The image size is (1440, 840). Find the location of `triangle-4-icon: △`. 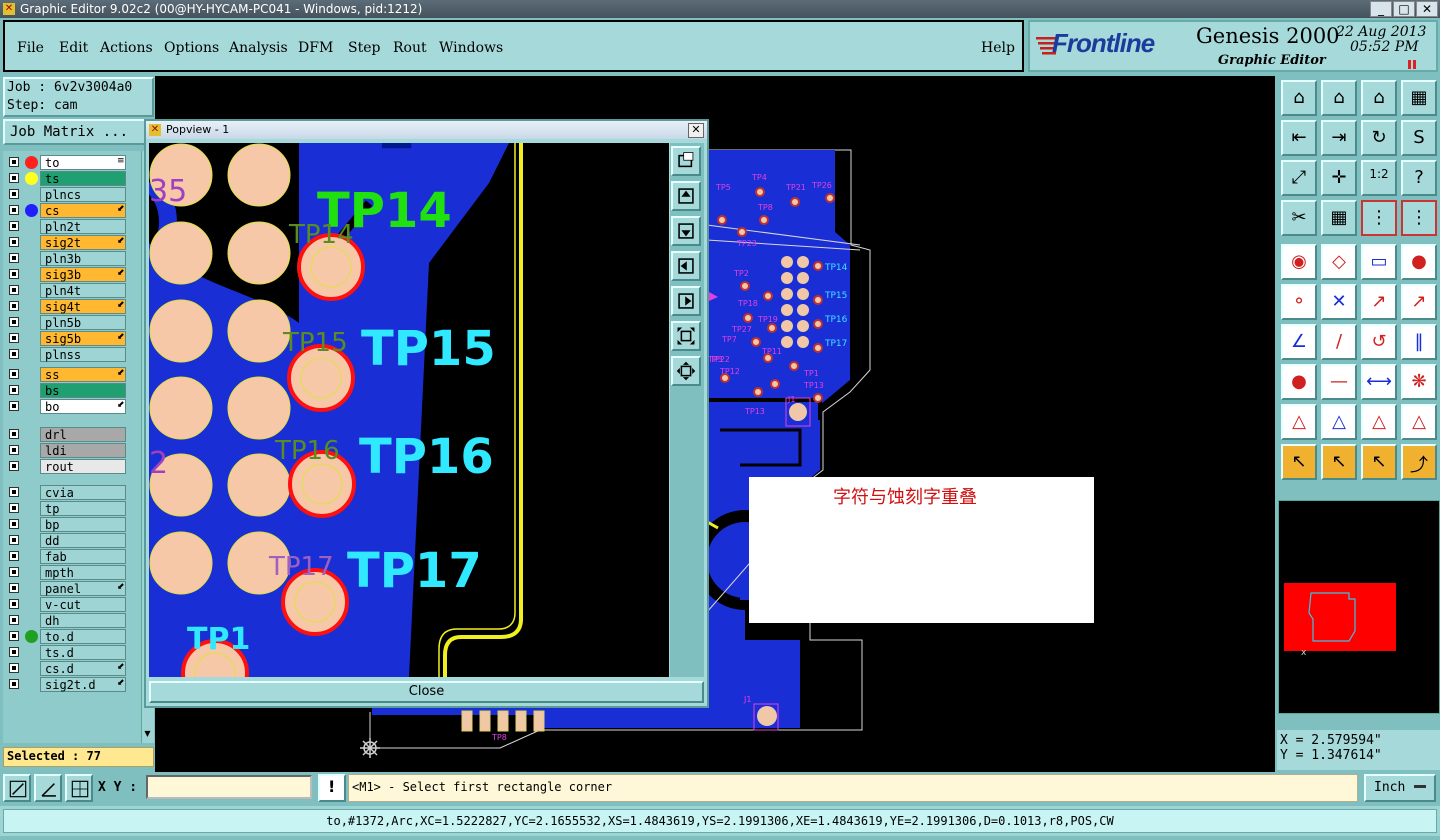

triangle-4-icon: △ is located at coordinates (1419, 422).